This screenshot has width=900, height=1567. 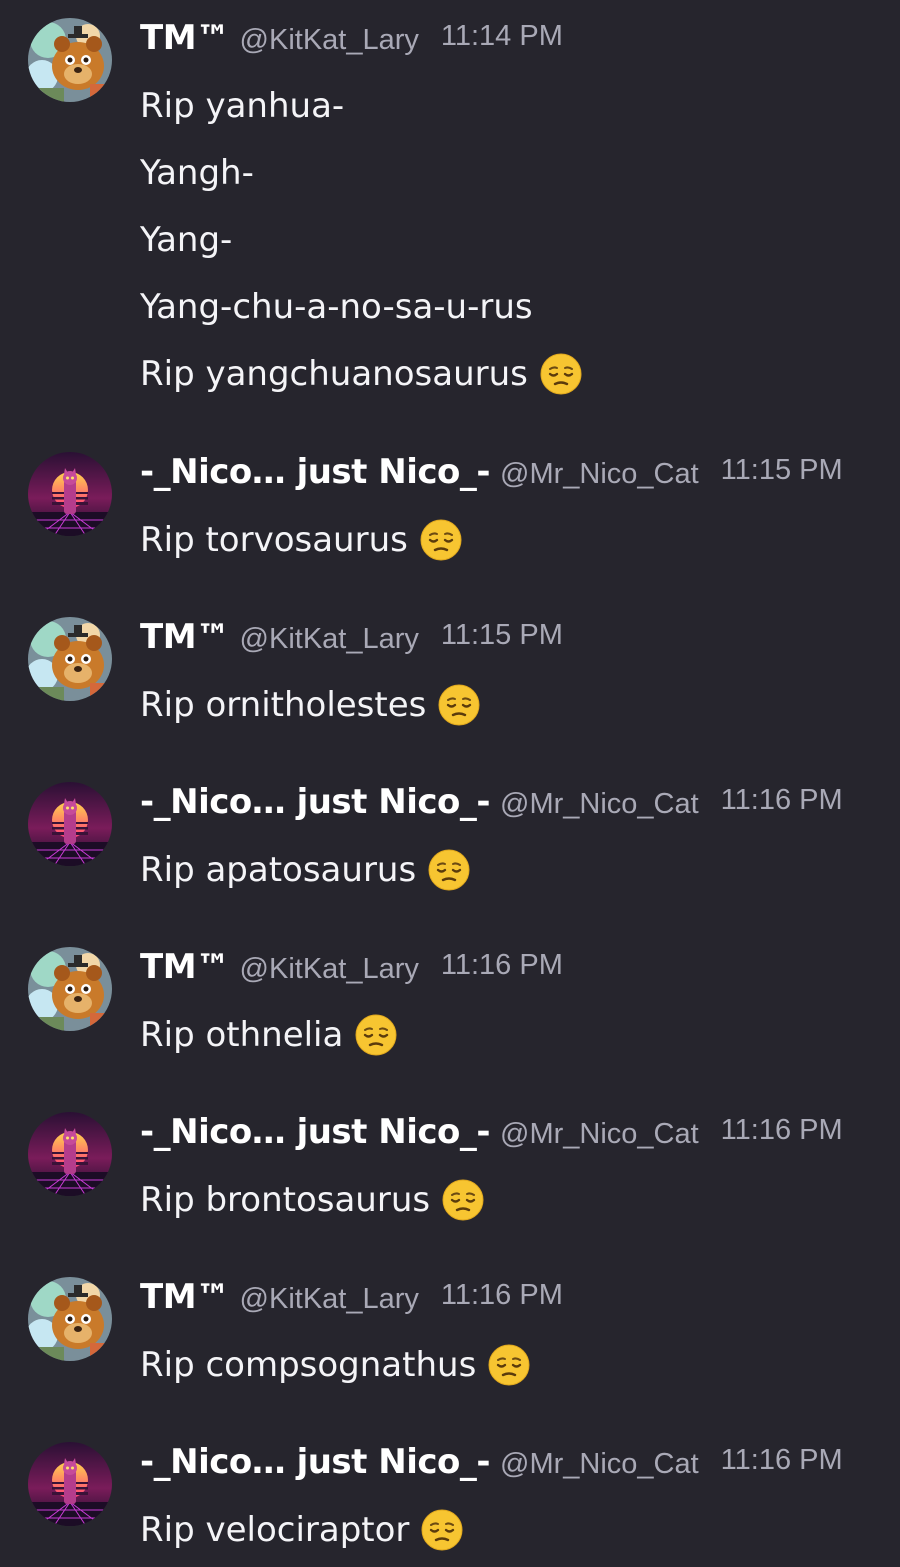 I want to click on message-line: Rip apatosaurus, so click(x=305, y=870).